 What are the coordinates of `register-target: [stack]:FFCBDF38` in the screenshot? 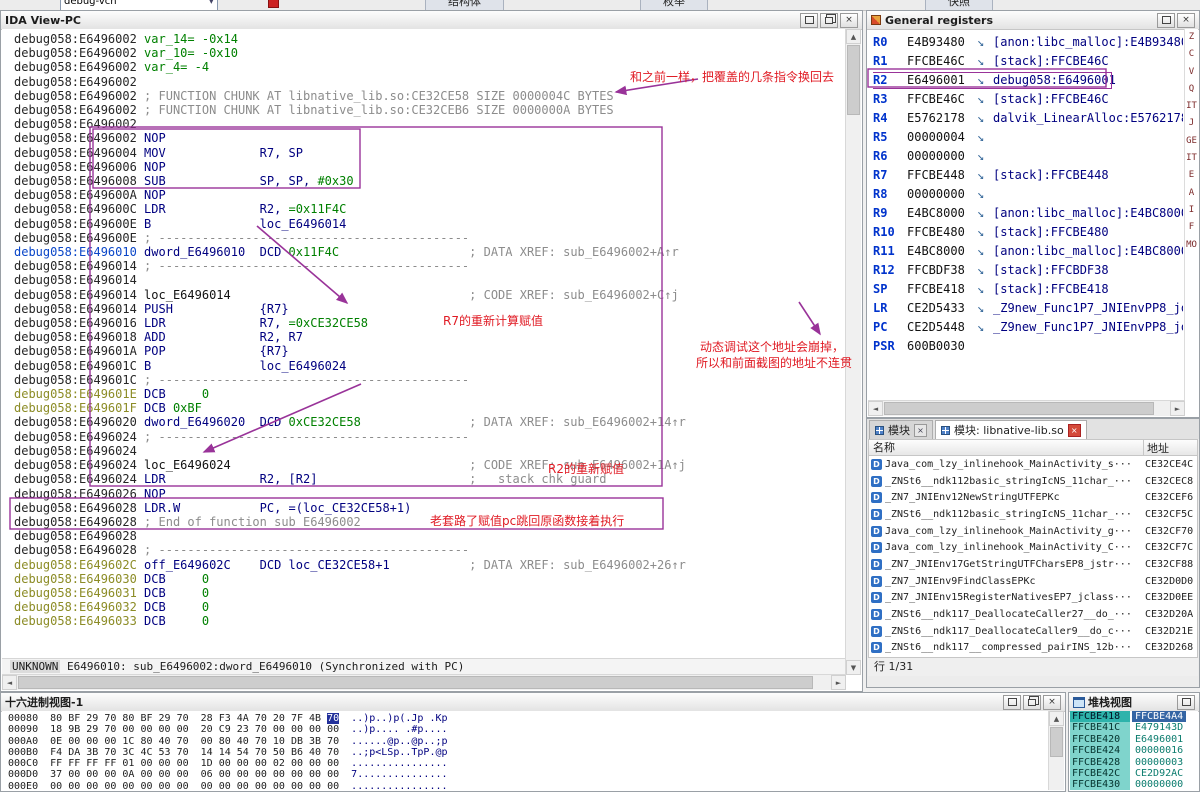 It's located at (1051, 270).